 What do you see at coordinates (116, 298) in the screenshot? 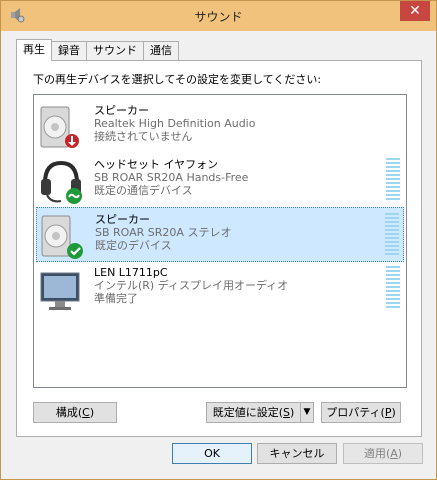
I see `device-status: 準備完了` at bounding box center [116, 298].